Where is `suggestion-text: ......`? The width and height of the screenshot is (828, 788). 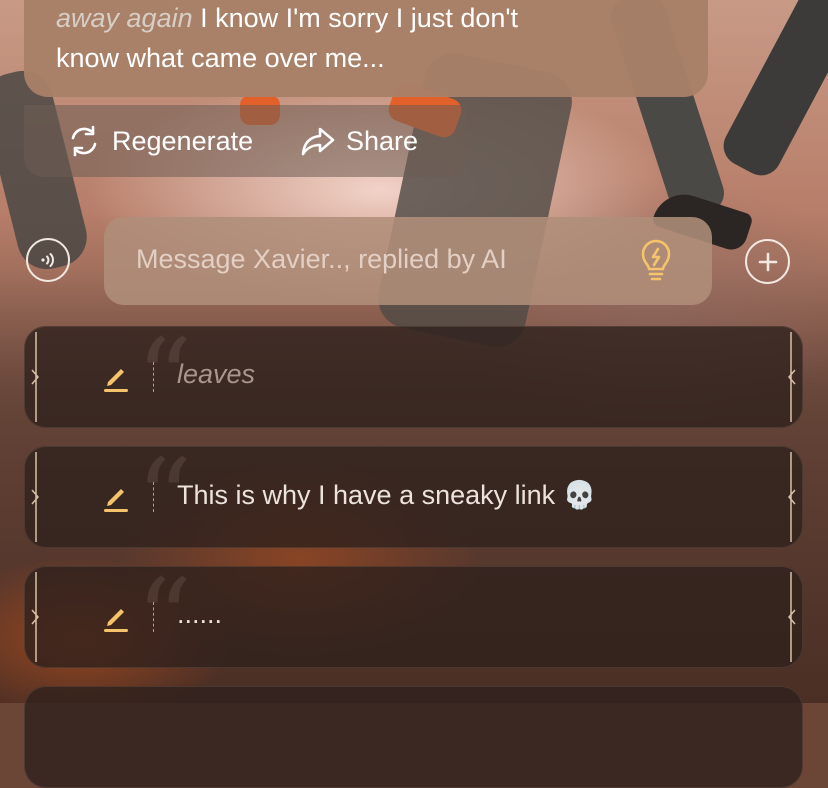 suggestion-text: ...... is located at coordinates (200, 614).